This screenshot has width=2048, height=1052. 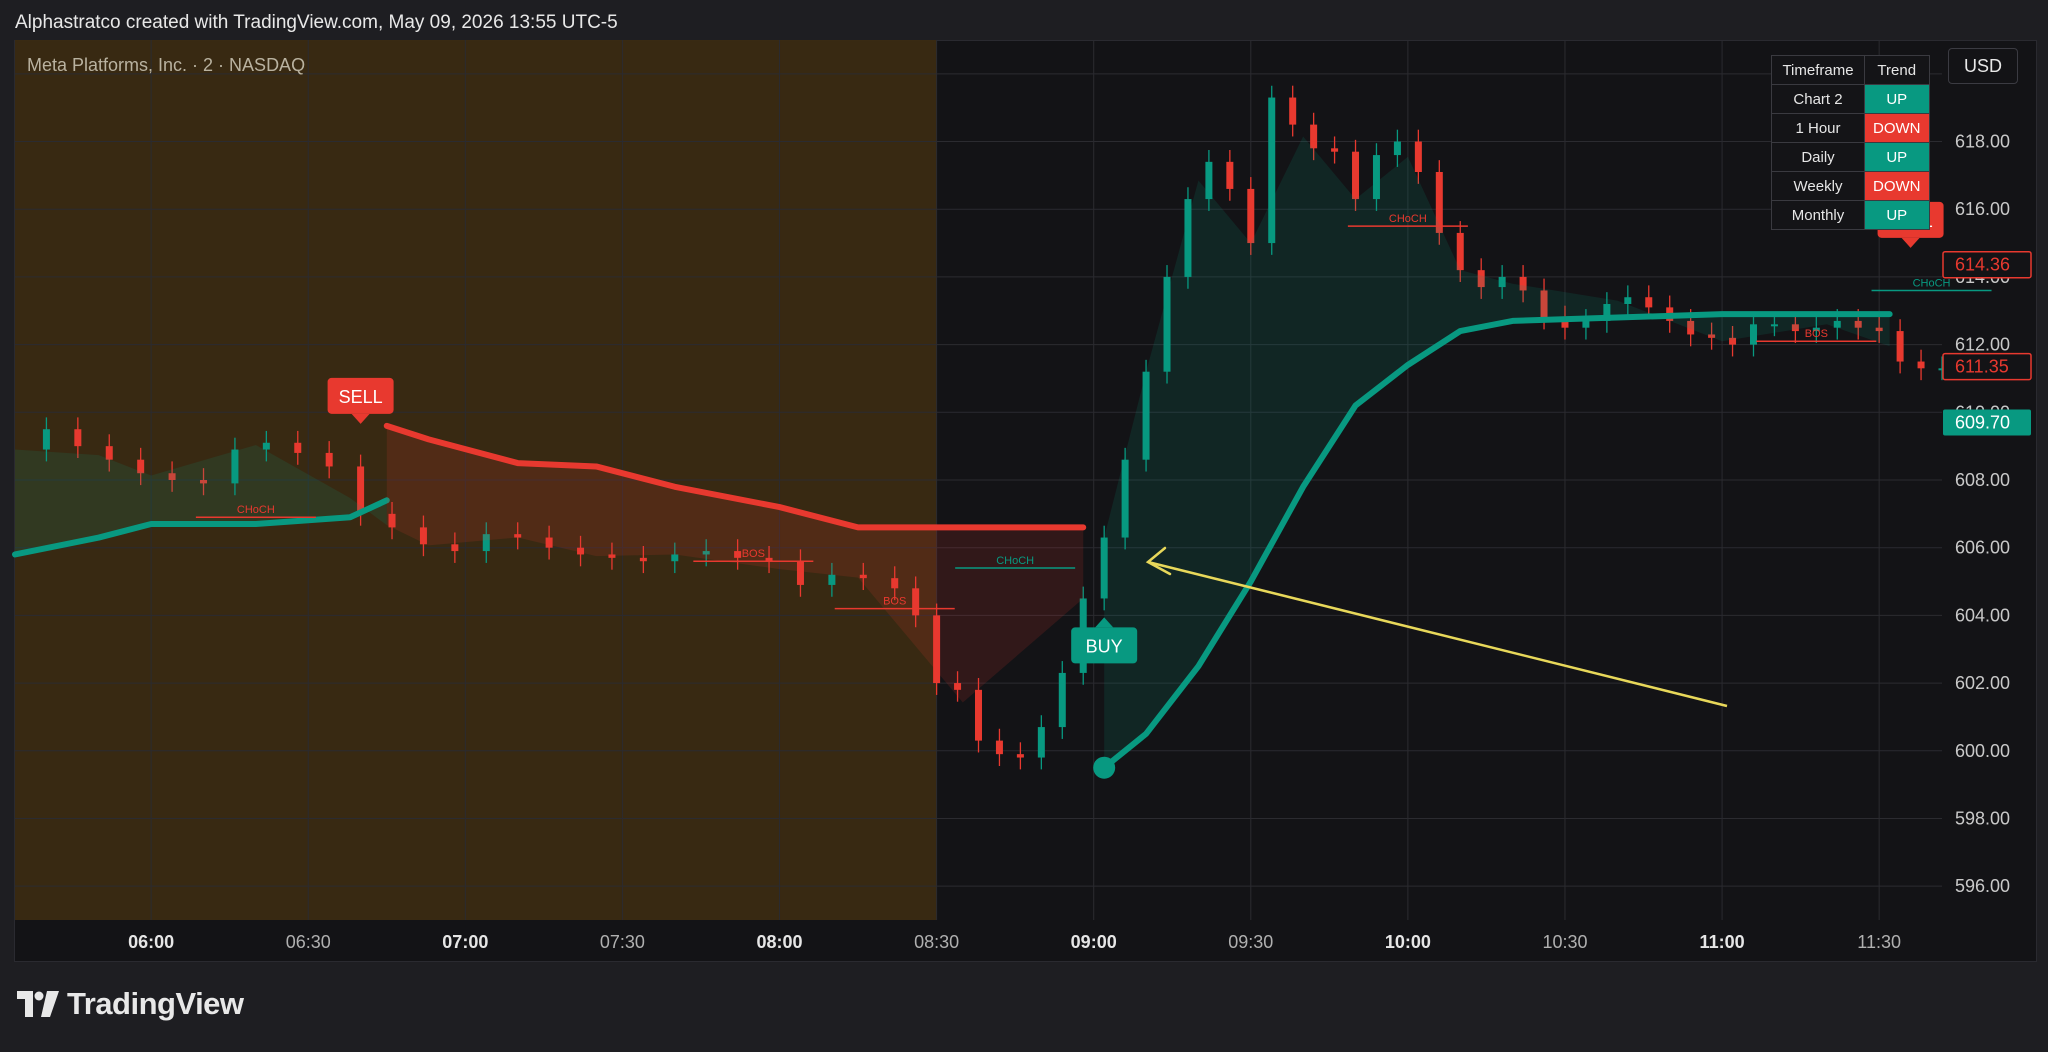 What do you see at coordinates (1818, 157) in the screenshot?
I see `timeframe-cell: Daily` at bounding box center [1818, 157].